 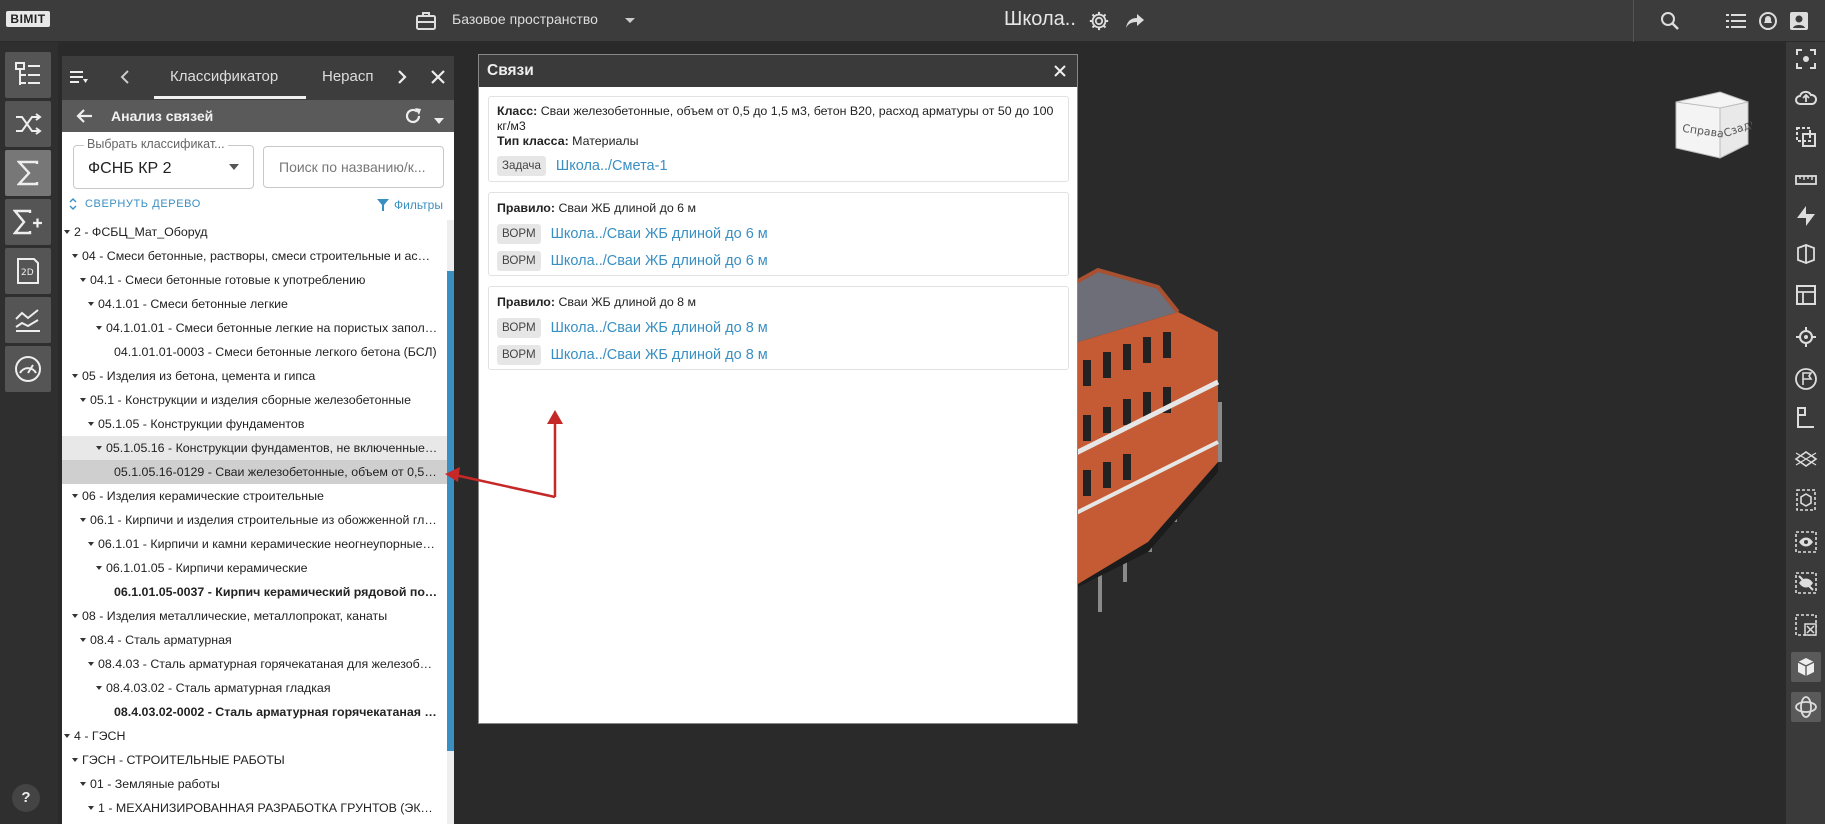 What do you see at coordinates (254, 640) in the screenshot?
I see `tree-node: 08.4 - Сталь арматурная` at bounding box center [254, 640].